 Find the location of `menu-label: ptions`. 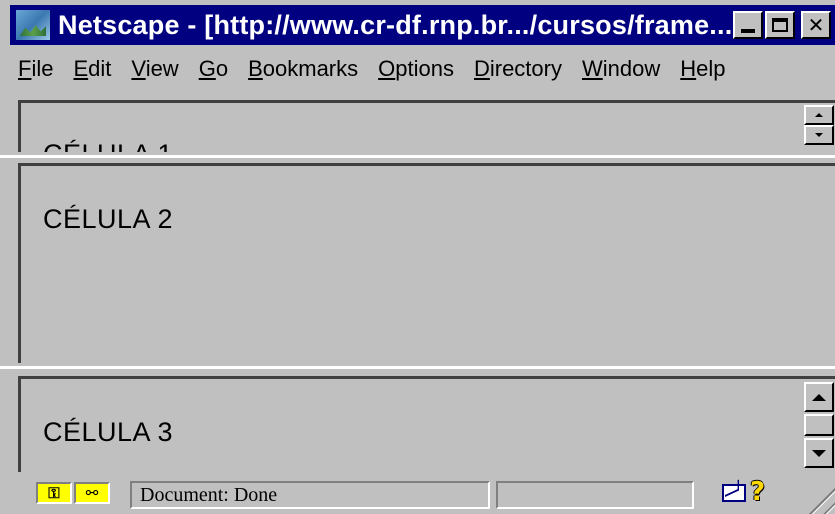

menu-label: ptions is located at coordinates (424, 68).